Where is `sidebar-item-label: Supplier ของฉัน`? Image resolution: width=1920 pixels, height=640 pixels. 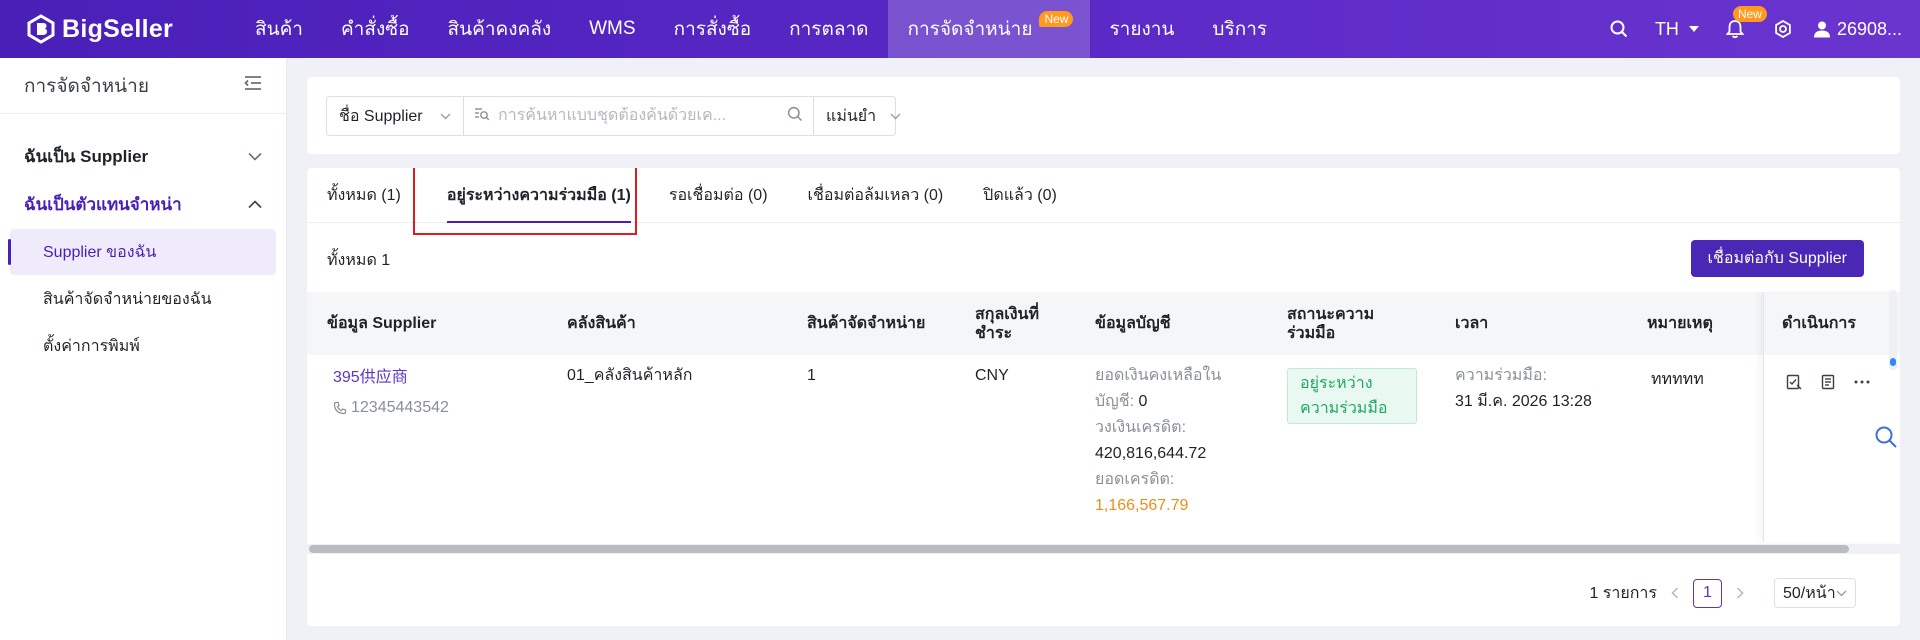
sidebar-item-label: Supplier ของฉัน is located at coordinates (100, 252).